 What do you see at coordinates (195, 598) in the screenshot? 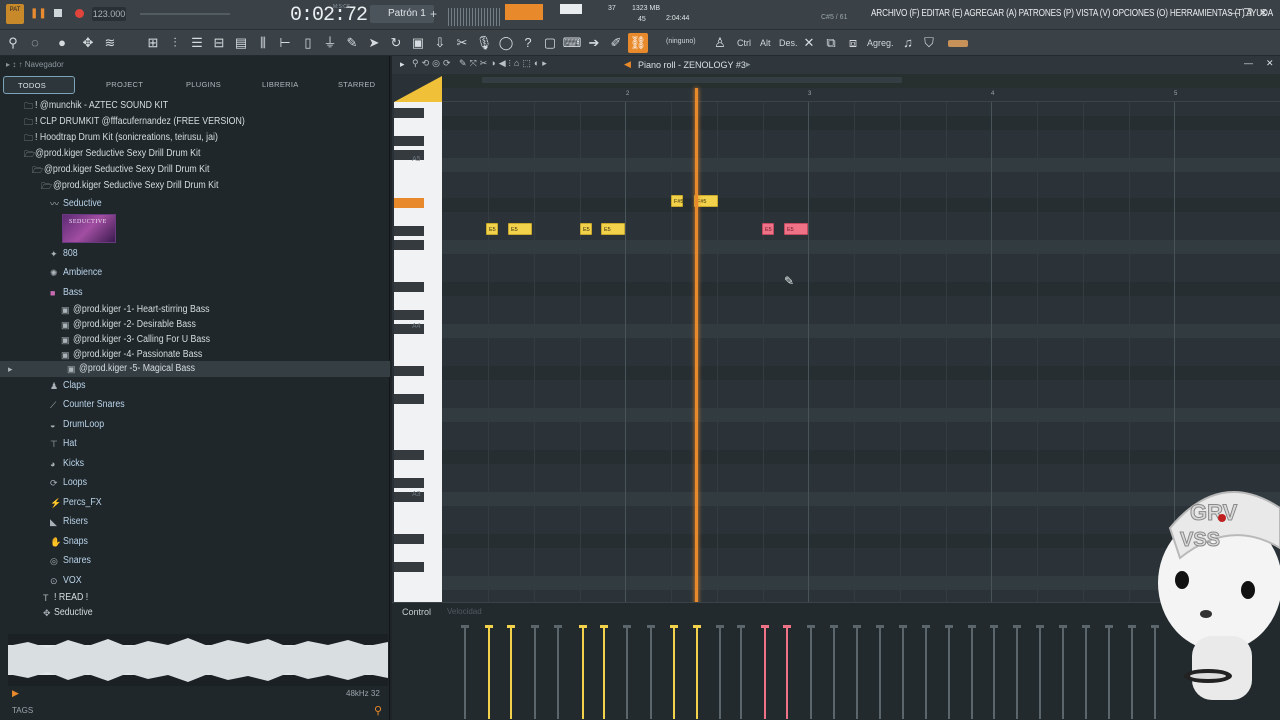
I see `file-read: T ! READ !` at bounding box center [195, 598].